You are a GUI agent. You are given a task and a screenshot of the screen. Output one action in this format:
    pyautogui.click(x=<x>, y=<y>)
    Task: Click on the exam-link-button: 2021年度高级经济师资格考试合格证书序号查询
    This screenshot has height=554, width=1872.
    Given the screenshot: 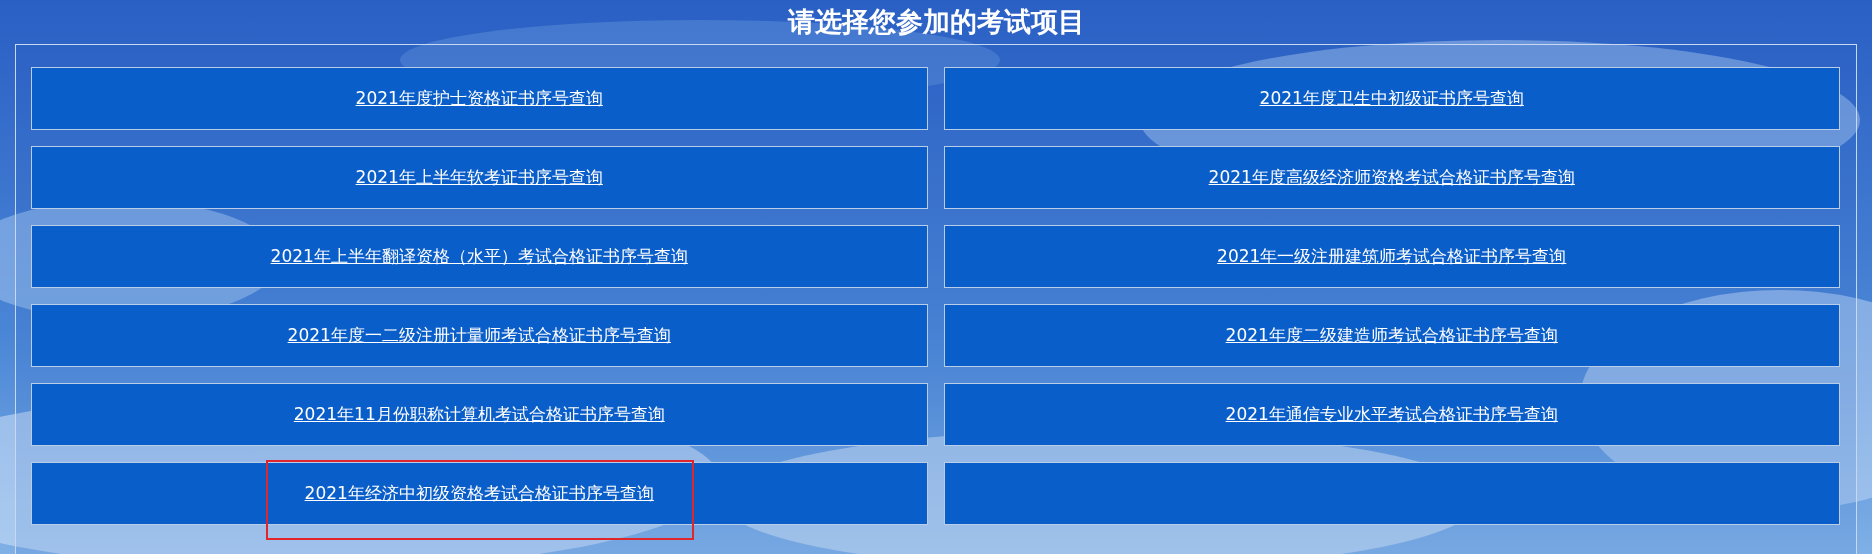 What is the action you would take?
    pyautogui.click(x=1391, y=177)
    